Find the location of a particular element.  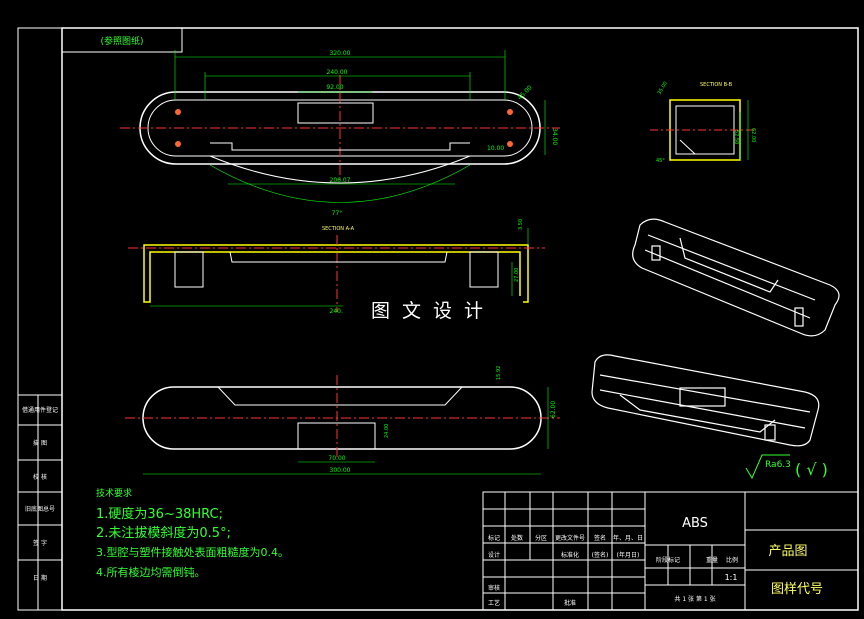

roughness-value: Ra6.3 is located at coordinates (778, 465).